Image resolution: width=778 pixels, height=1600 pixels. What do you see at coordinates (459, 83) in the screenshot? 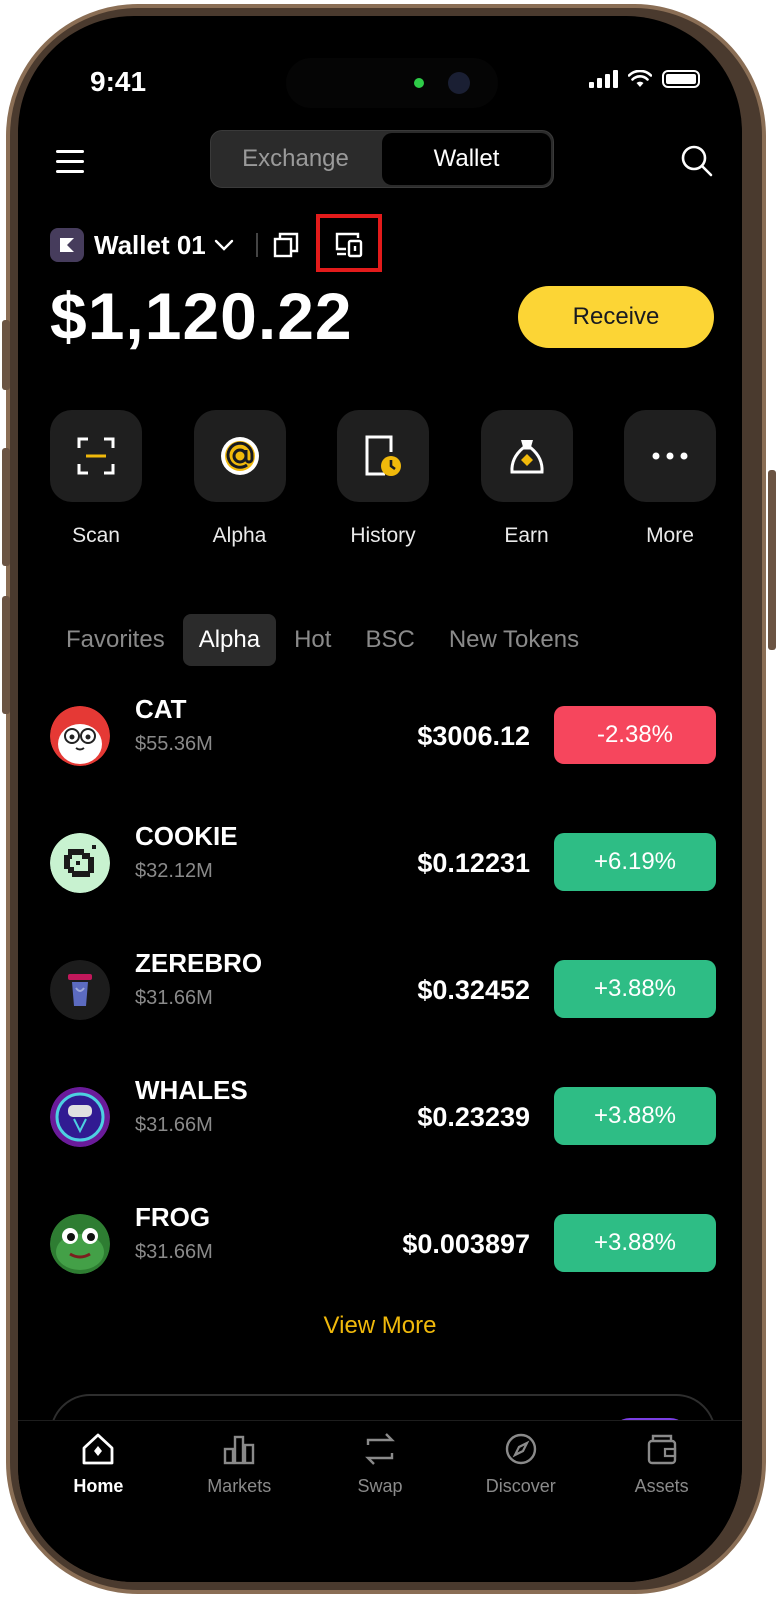
I see `front-camera-icon` at bounding box center [459, 83].